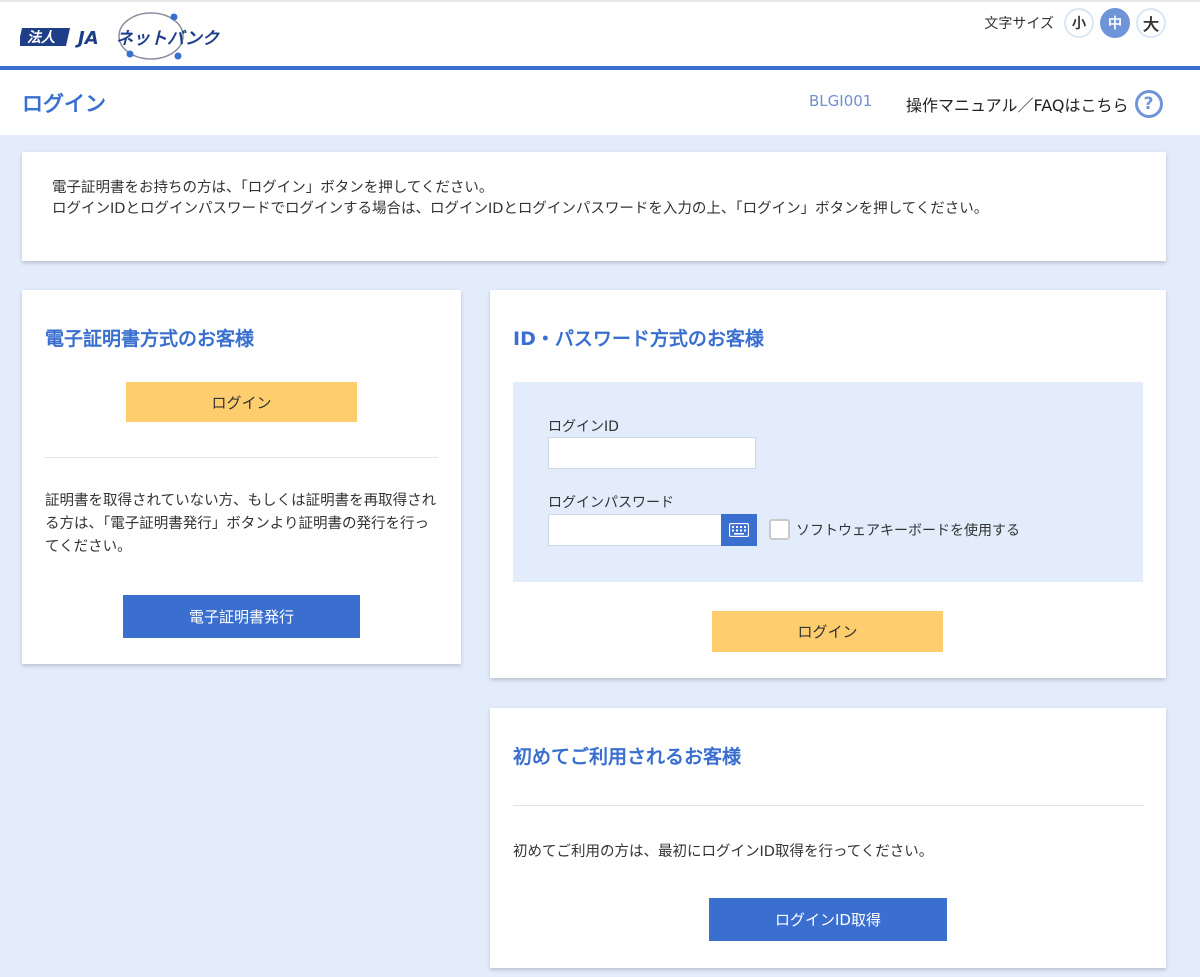  Describe the element at coordinates (168, 39) in the screenshot. I see `svg-text: ネットバンク` at that location.